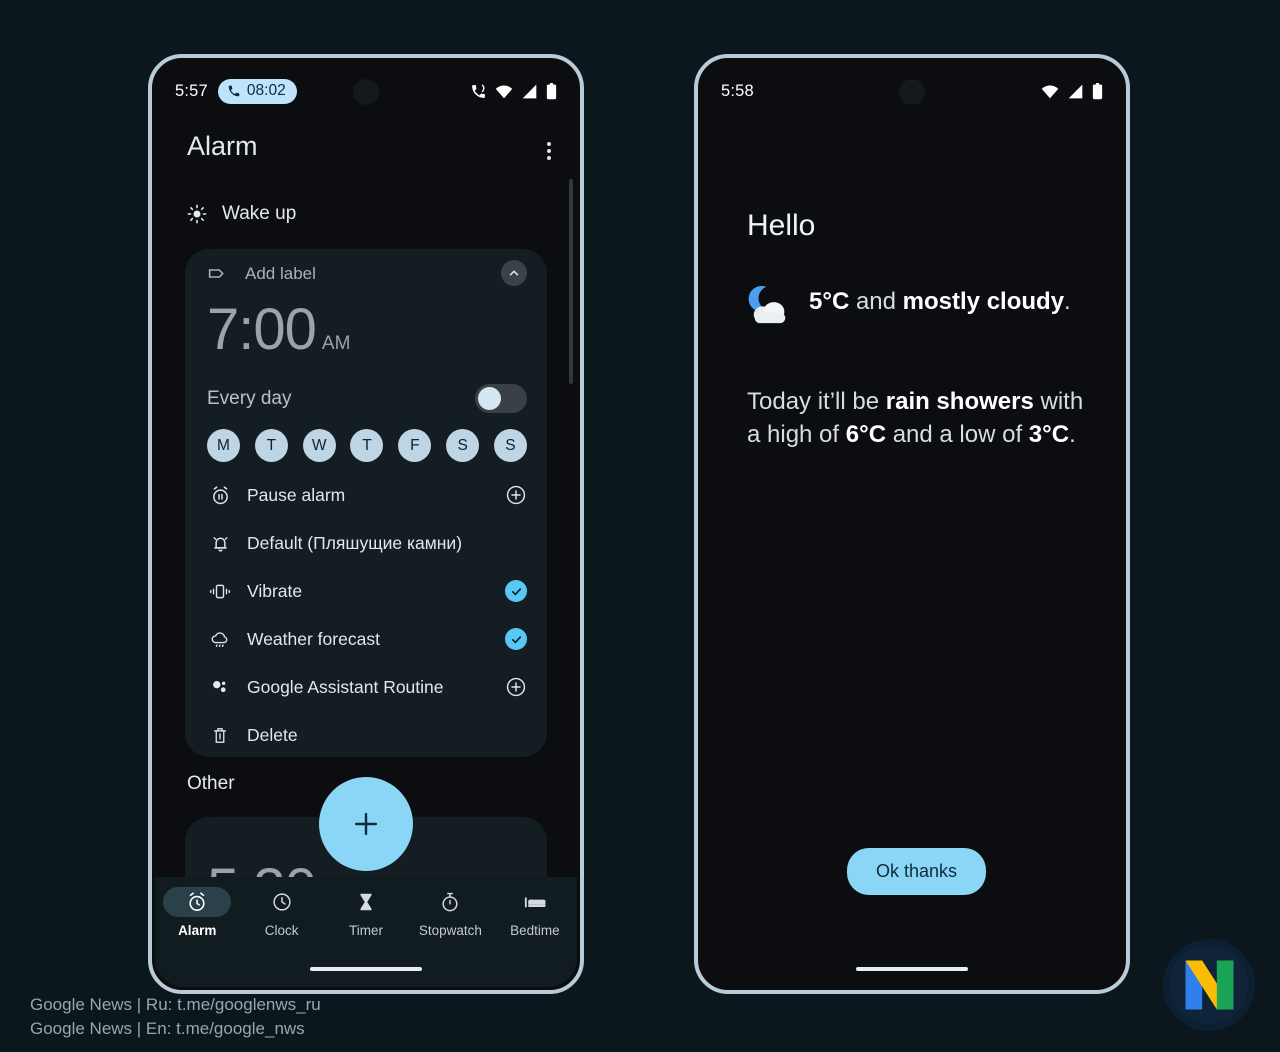 The image size is (1280, 1052). I want to click on option-delete: Delete, so click(366, 735).